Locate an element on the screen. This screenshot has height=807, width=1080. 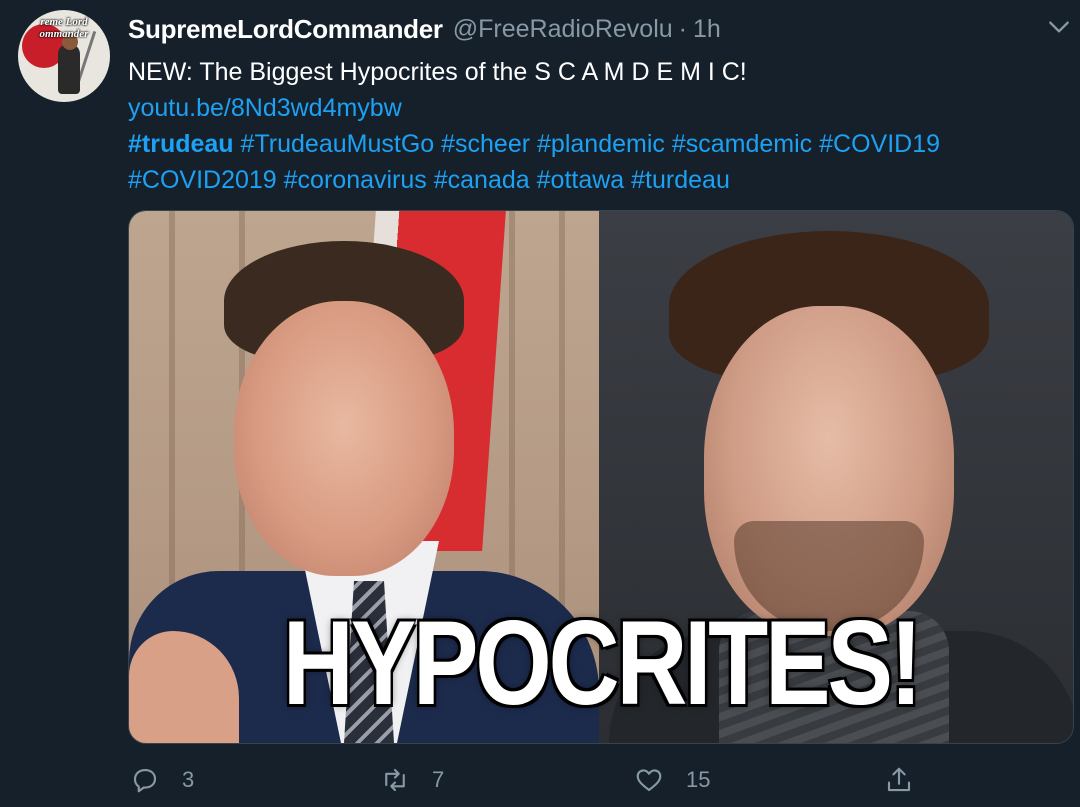
avatar-figure-shape is located at coordinates (69, 69).